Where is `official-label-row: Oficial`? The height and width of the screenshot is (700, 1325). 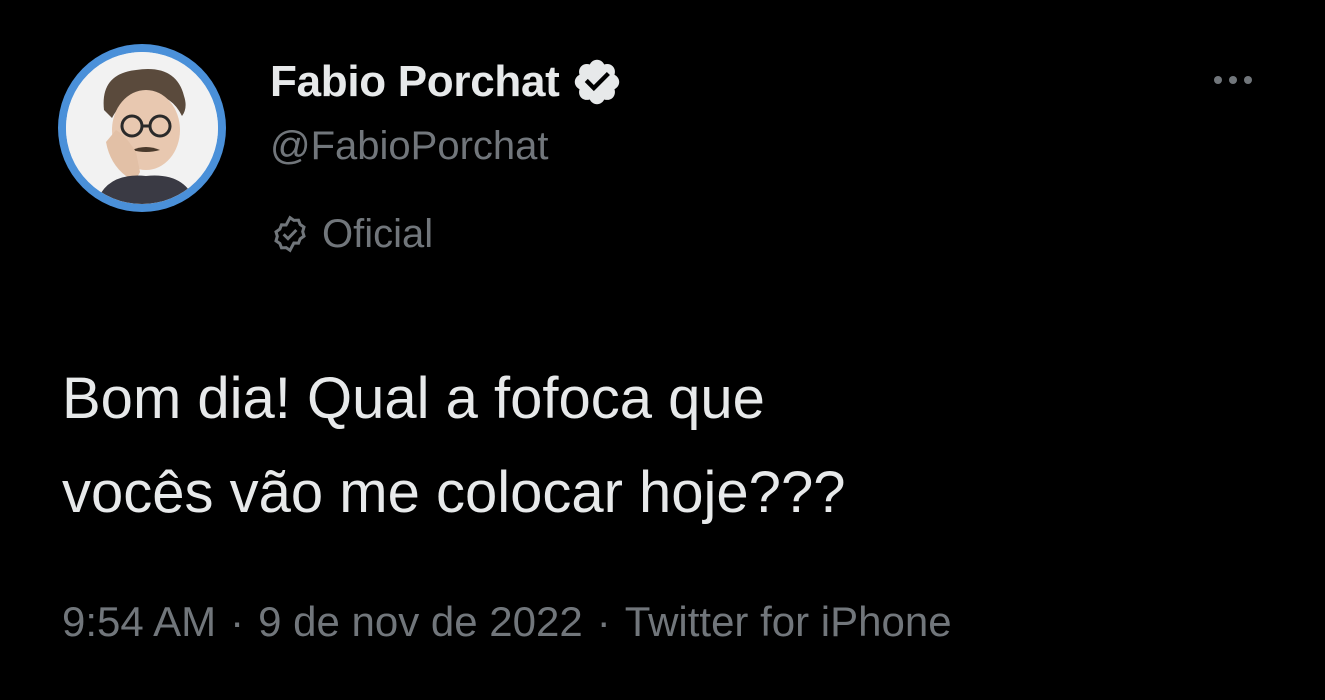
official-label-row: Oficial is located at coordinates (351, 234).